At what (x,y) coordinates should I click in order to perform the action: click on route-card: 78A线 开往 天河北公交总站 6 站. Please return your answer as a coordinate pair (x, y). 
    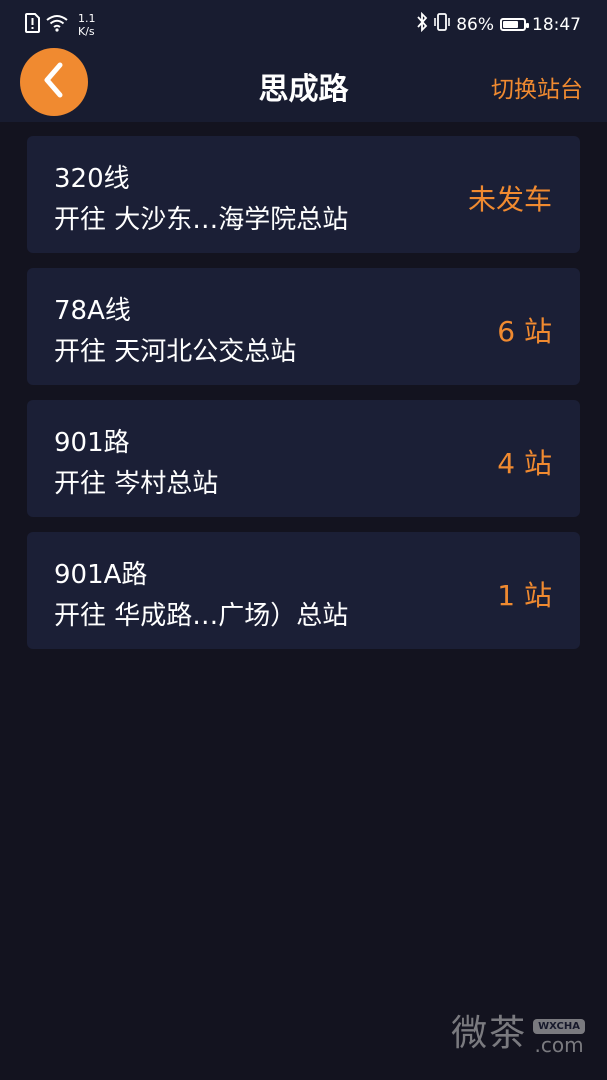
    Looking at the image, I should click on (303, 326).